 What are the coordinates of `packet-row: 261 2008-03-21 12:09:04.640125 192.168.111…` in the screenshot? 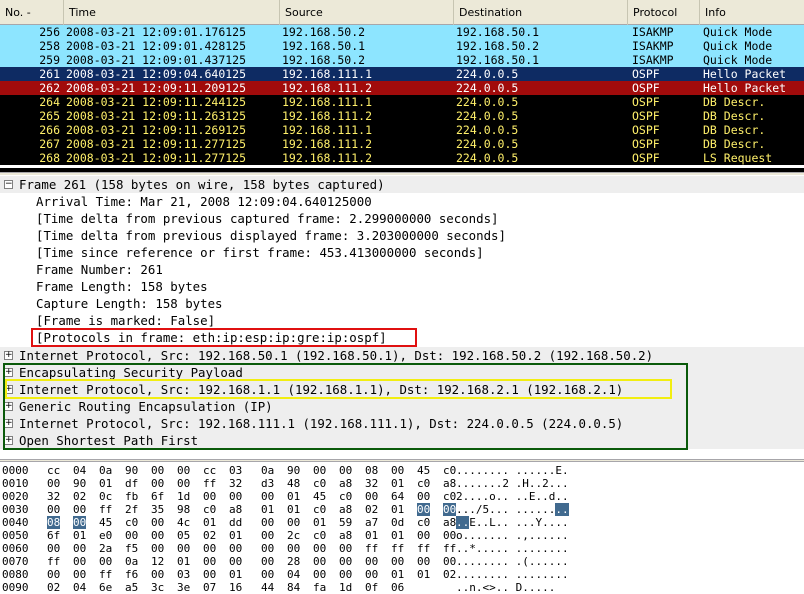 It's located at (402, 74).